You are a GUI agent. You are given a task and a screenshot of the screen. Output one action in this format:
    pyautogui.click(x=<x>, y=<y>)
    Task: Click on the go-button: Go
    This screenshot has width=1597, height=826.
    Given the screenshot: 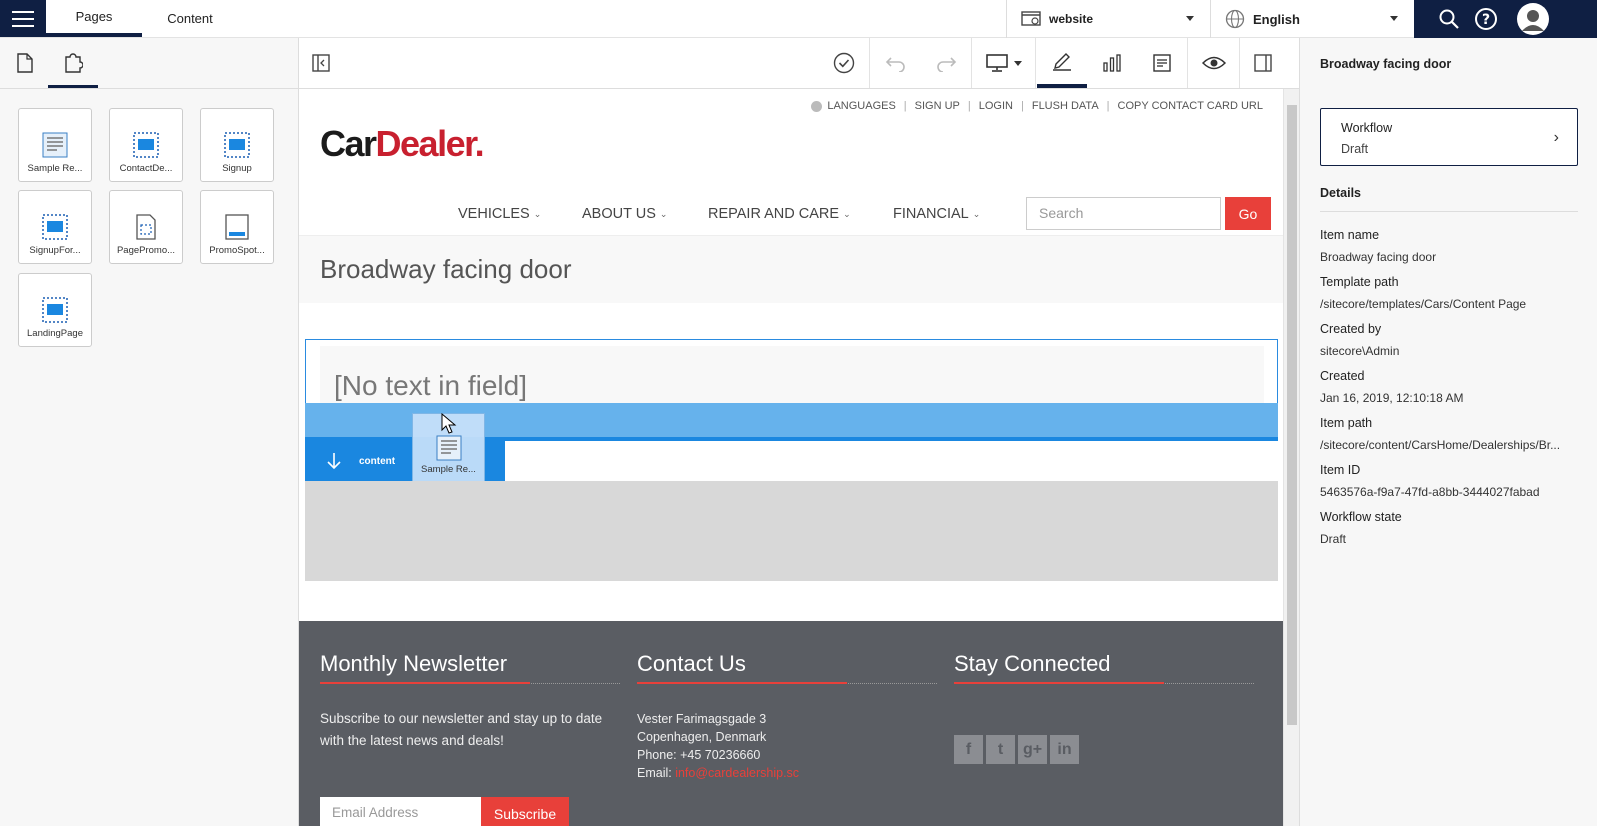 What is the action you would take?
    pyautogui.click(x=1248, y=213)
    